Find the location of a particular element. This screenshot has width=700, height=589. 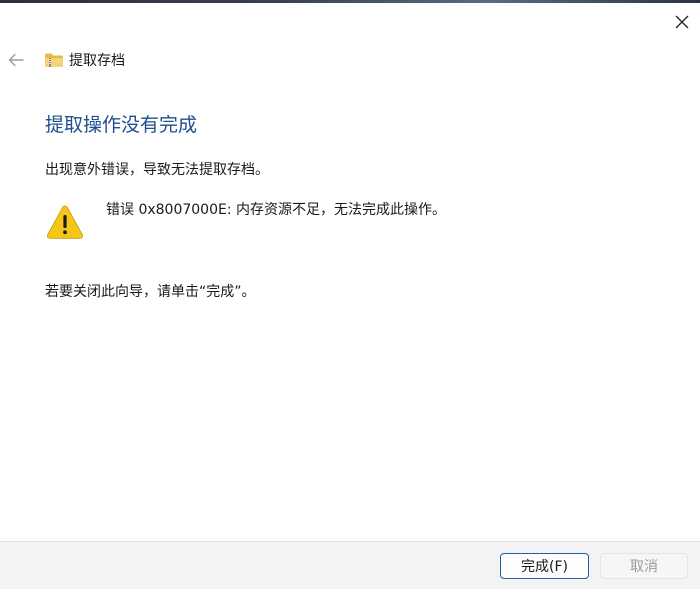

close-icon is located at coordinates (682, 22).